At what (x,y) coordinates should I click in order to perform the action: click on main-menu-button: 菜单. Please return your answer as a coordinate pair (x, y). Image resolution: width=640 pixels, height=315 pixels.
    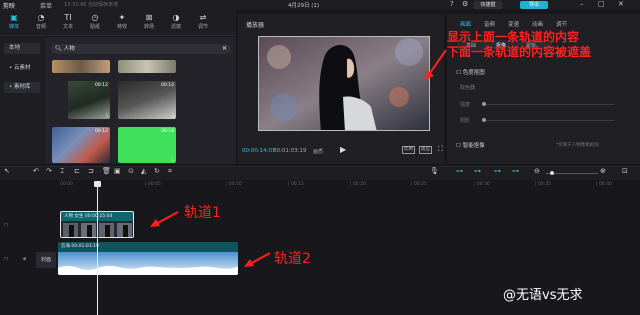
    Looking at the image, I should click on (46, 5).